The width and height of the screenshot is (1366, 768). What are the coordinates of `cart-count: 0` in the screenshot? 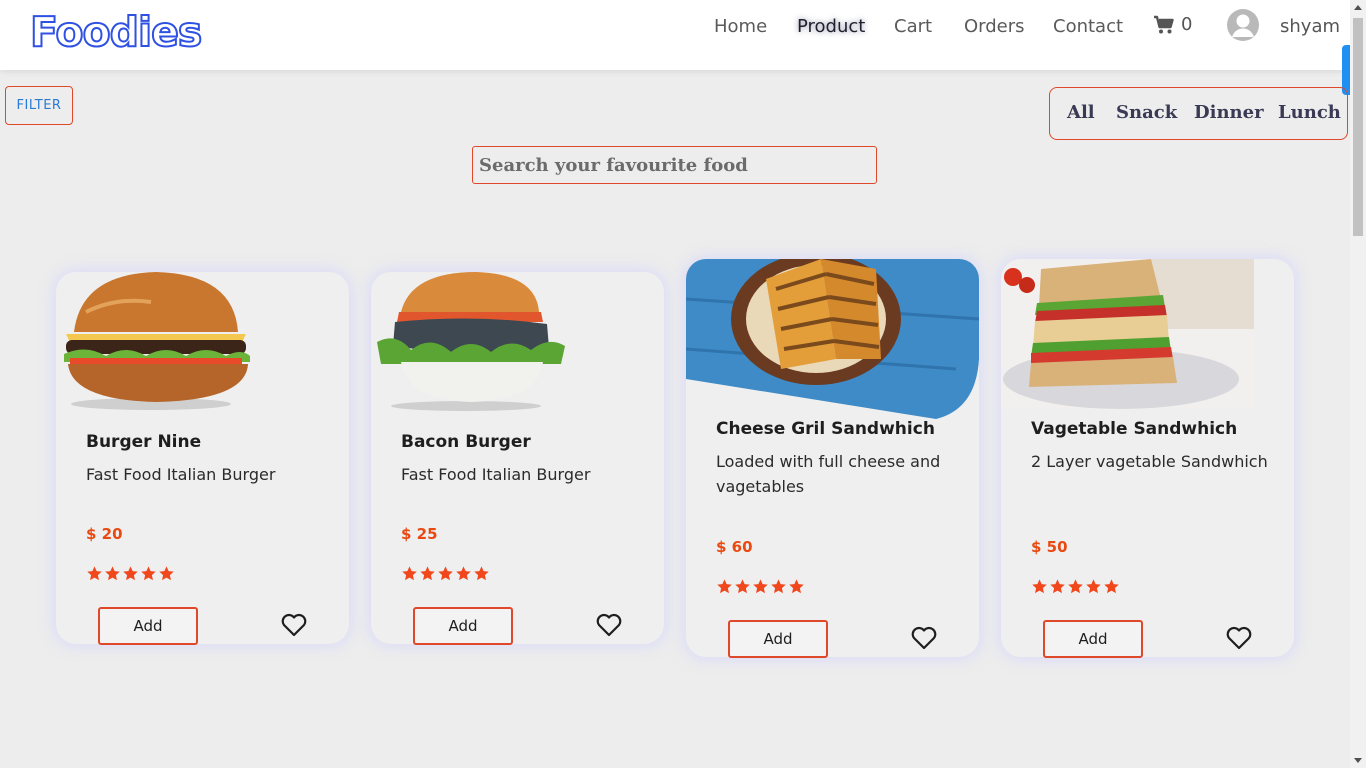 It's located at (1187, 24).